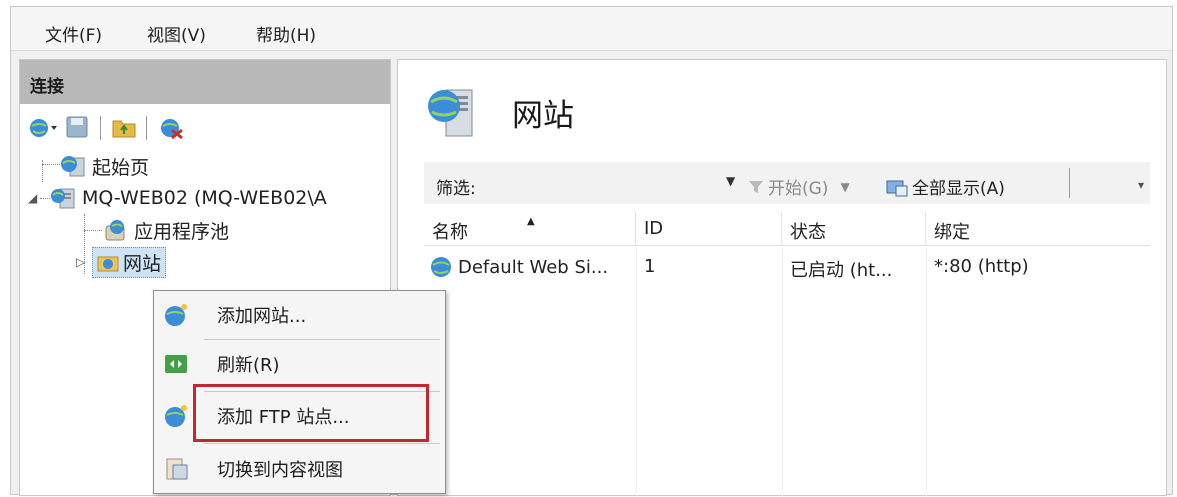  I want to click on sort-ascending-icon: ▲, so click(531, 221).